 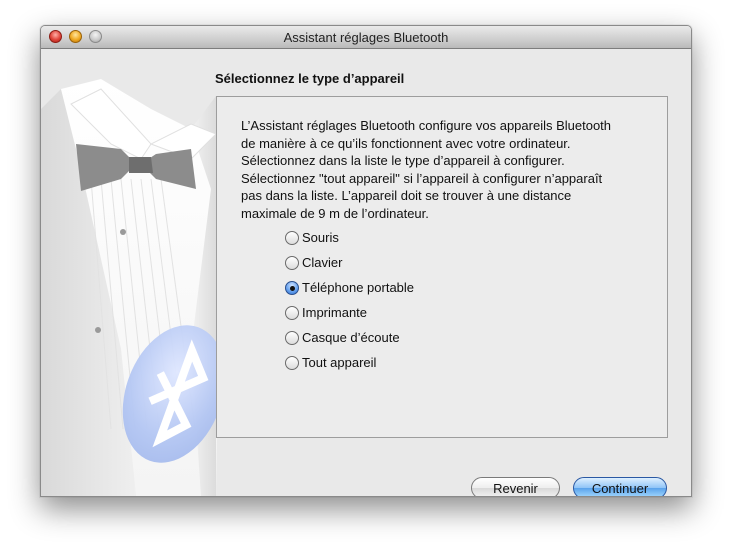 I want to click on title-bar: Assistant réglages Bluetooth, so click(x=366, y=37).